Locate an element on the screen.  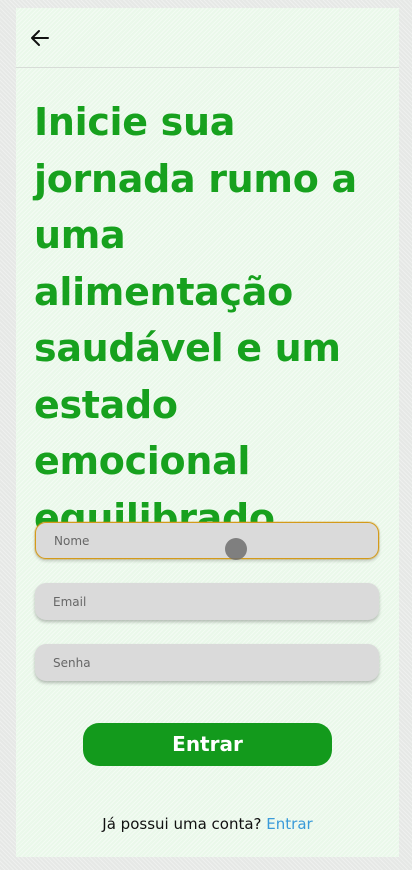
login-prompt-text: Já possui uma conta? is located at coordinates (182, 824).